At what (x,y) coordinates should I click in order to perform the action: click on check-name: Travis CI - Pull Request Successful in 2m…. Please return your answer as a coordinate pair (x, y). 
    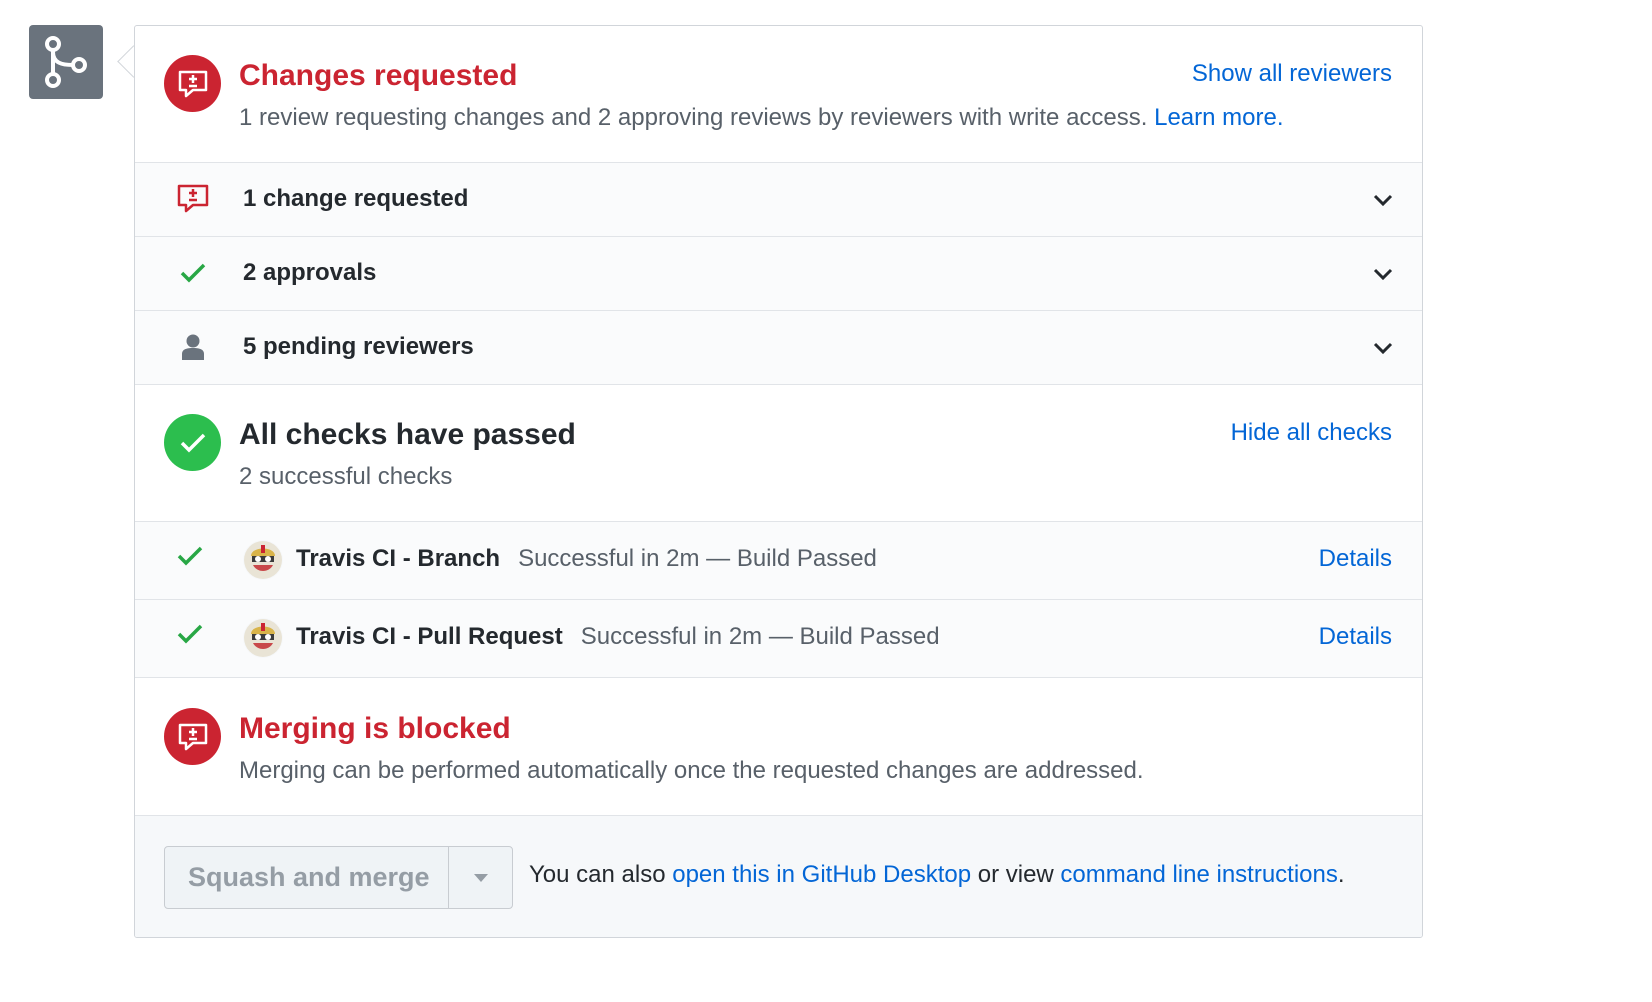
    Looking at the image, I should click on (618, 637).